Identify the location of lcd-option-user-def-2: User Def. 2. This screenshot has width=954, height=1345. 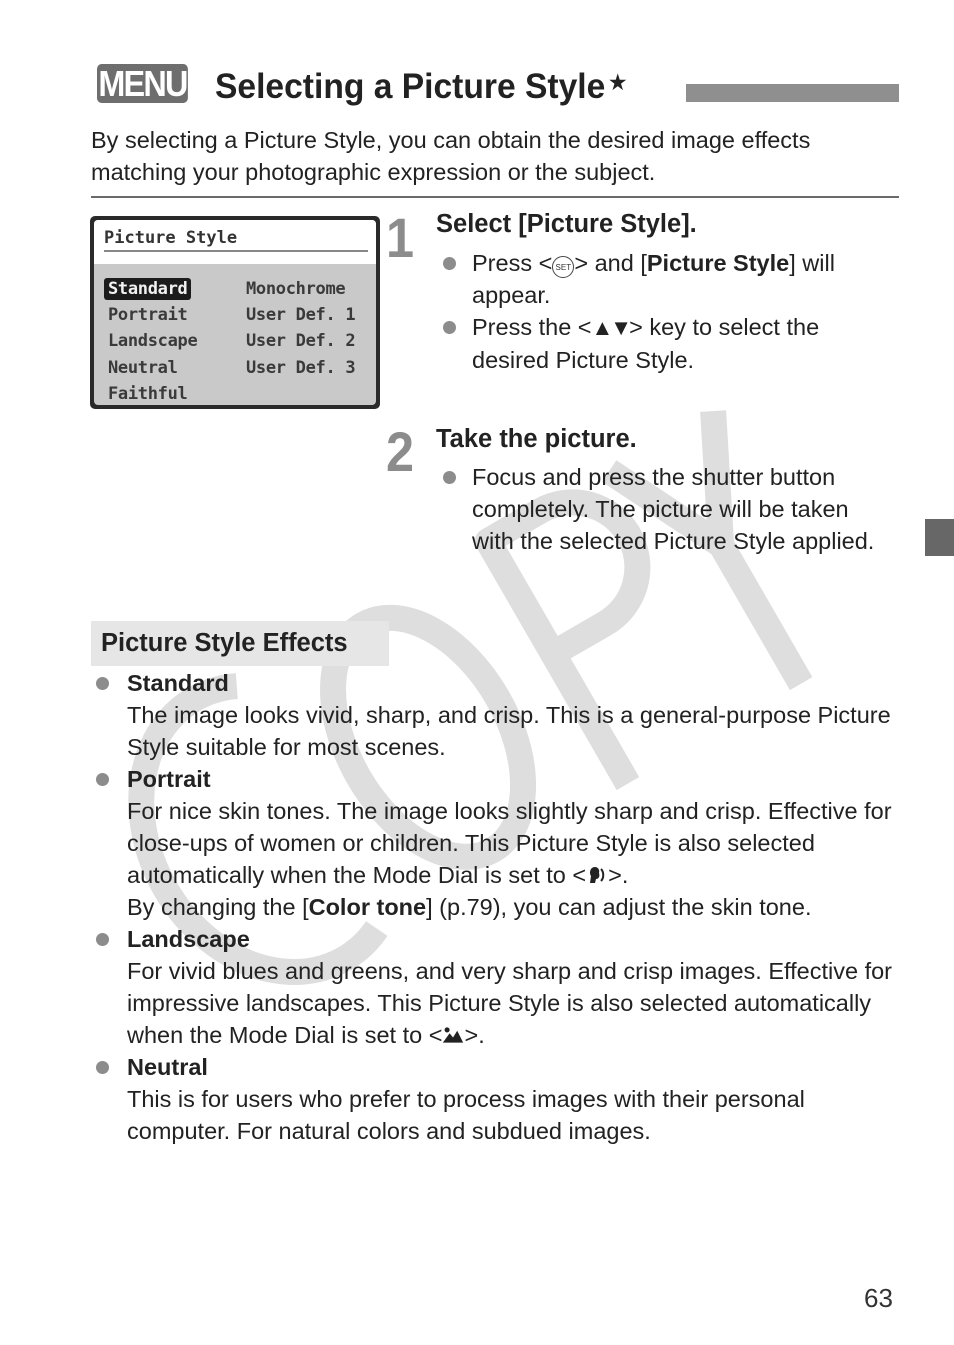
(301, 341).